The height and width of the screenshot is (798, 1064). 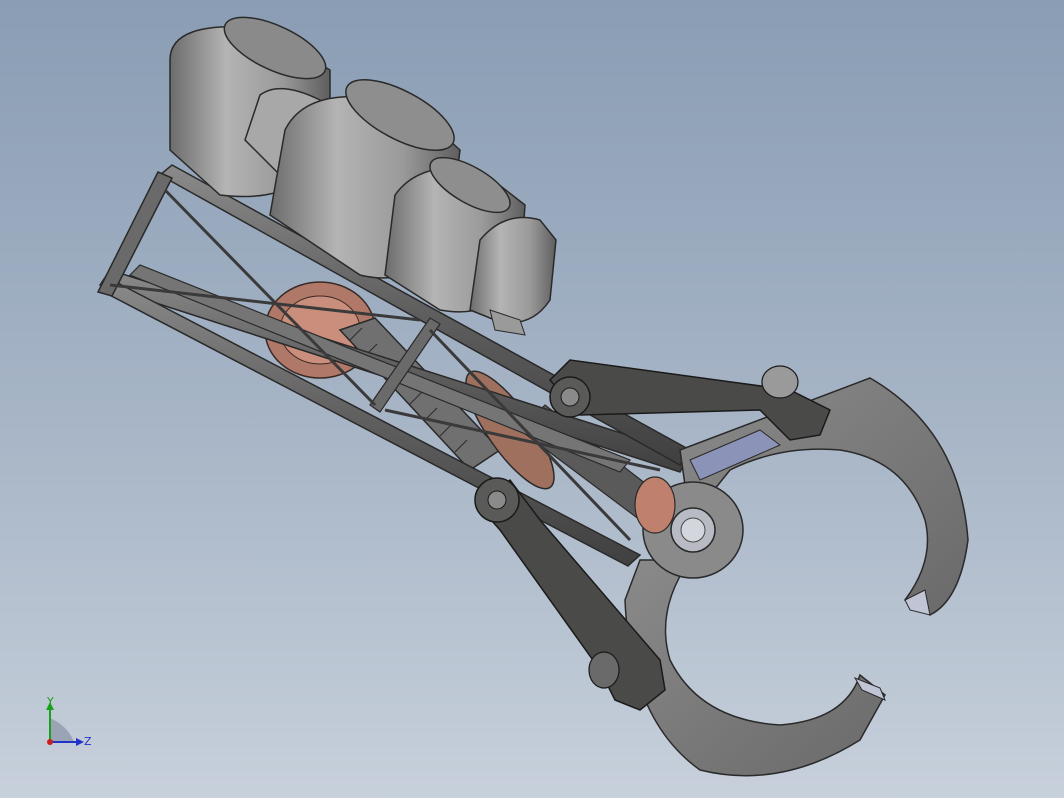 What do you see at coordinates (62, 730) in the screenshot?
I see `triad-plane` at bounding box center [62, 730].